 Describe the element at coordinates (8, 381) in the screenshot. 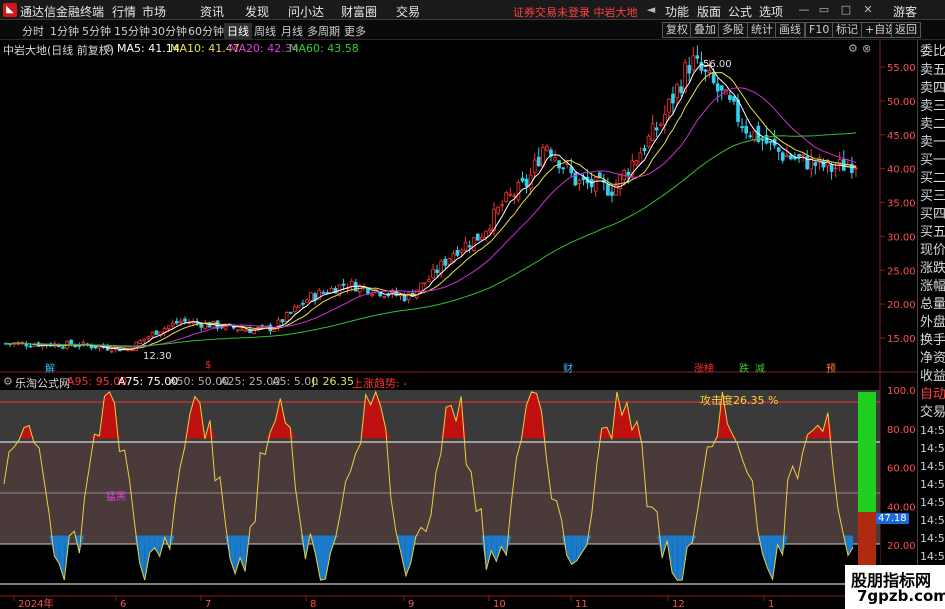

I see `indicator-gear-icon: ⚙` at that location.